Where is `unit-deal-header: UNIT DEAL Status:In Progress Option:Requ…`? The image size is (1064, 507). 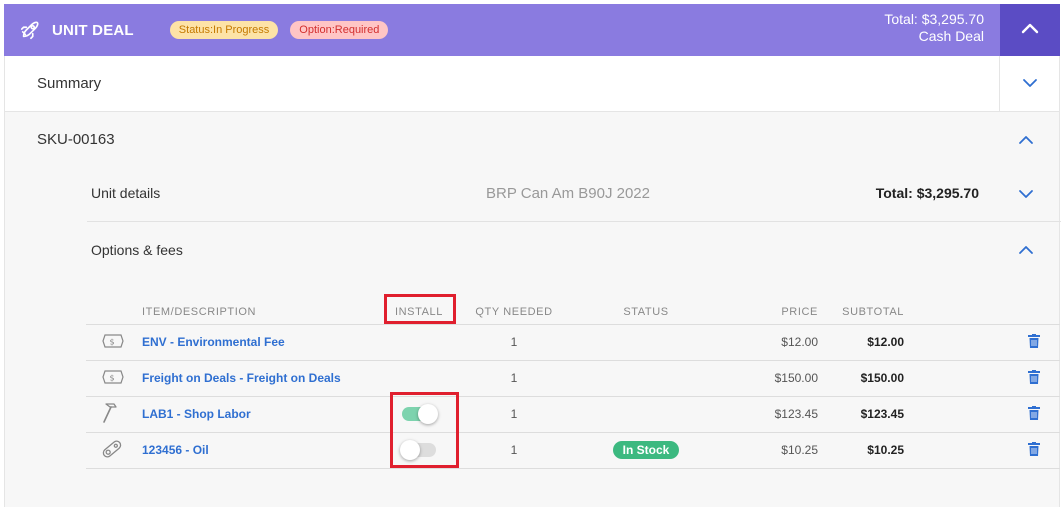 unit-deal-header: UNIT DEAL Status:In Progress Option:Requ… is located at coordinates (532, 30).